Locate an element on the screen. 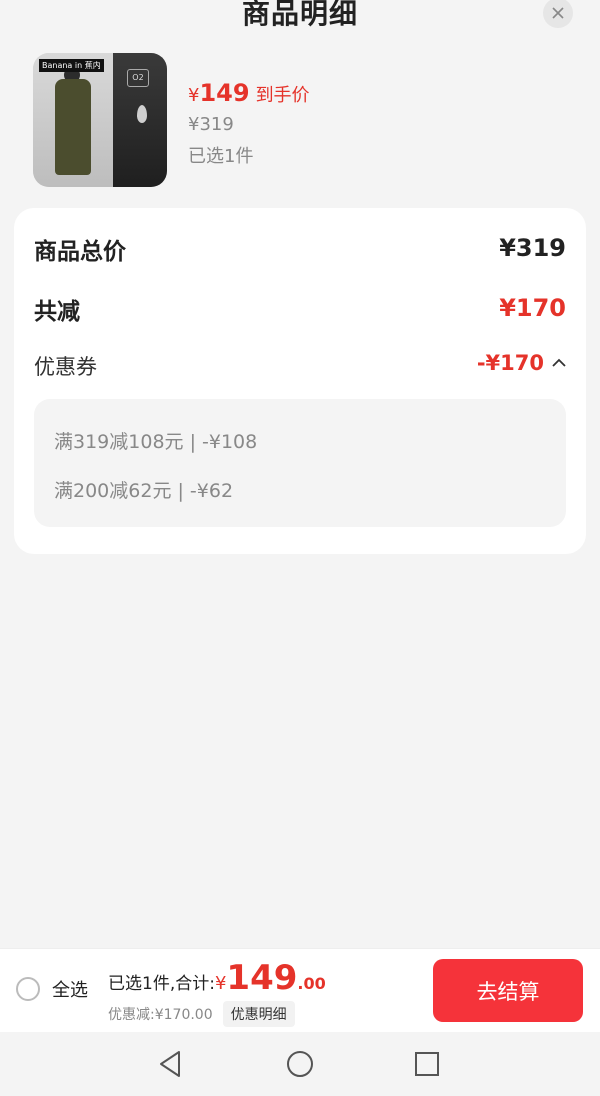 The image size is (600, 1096). reduction-label: 共减 is located at coordinates (57, 312).